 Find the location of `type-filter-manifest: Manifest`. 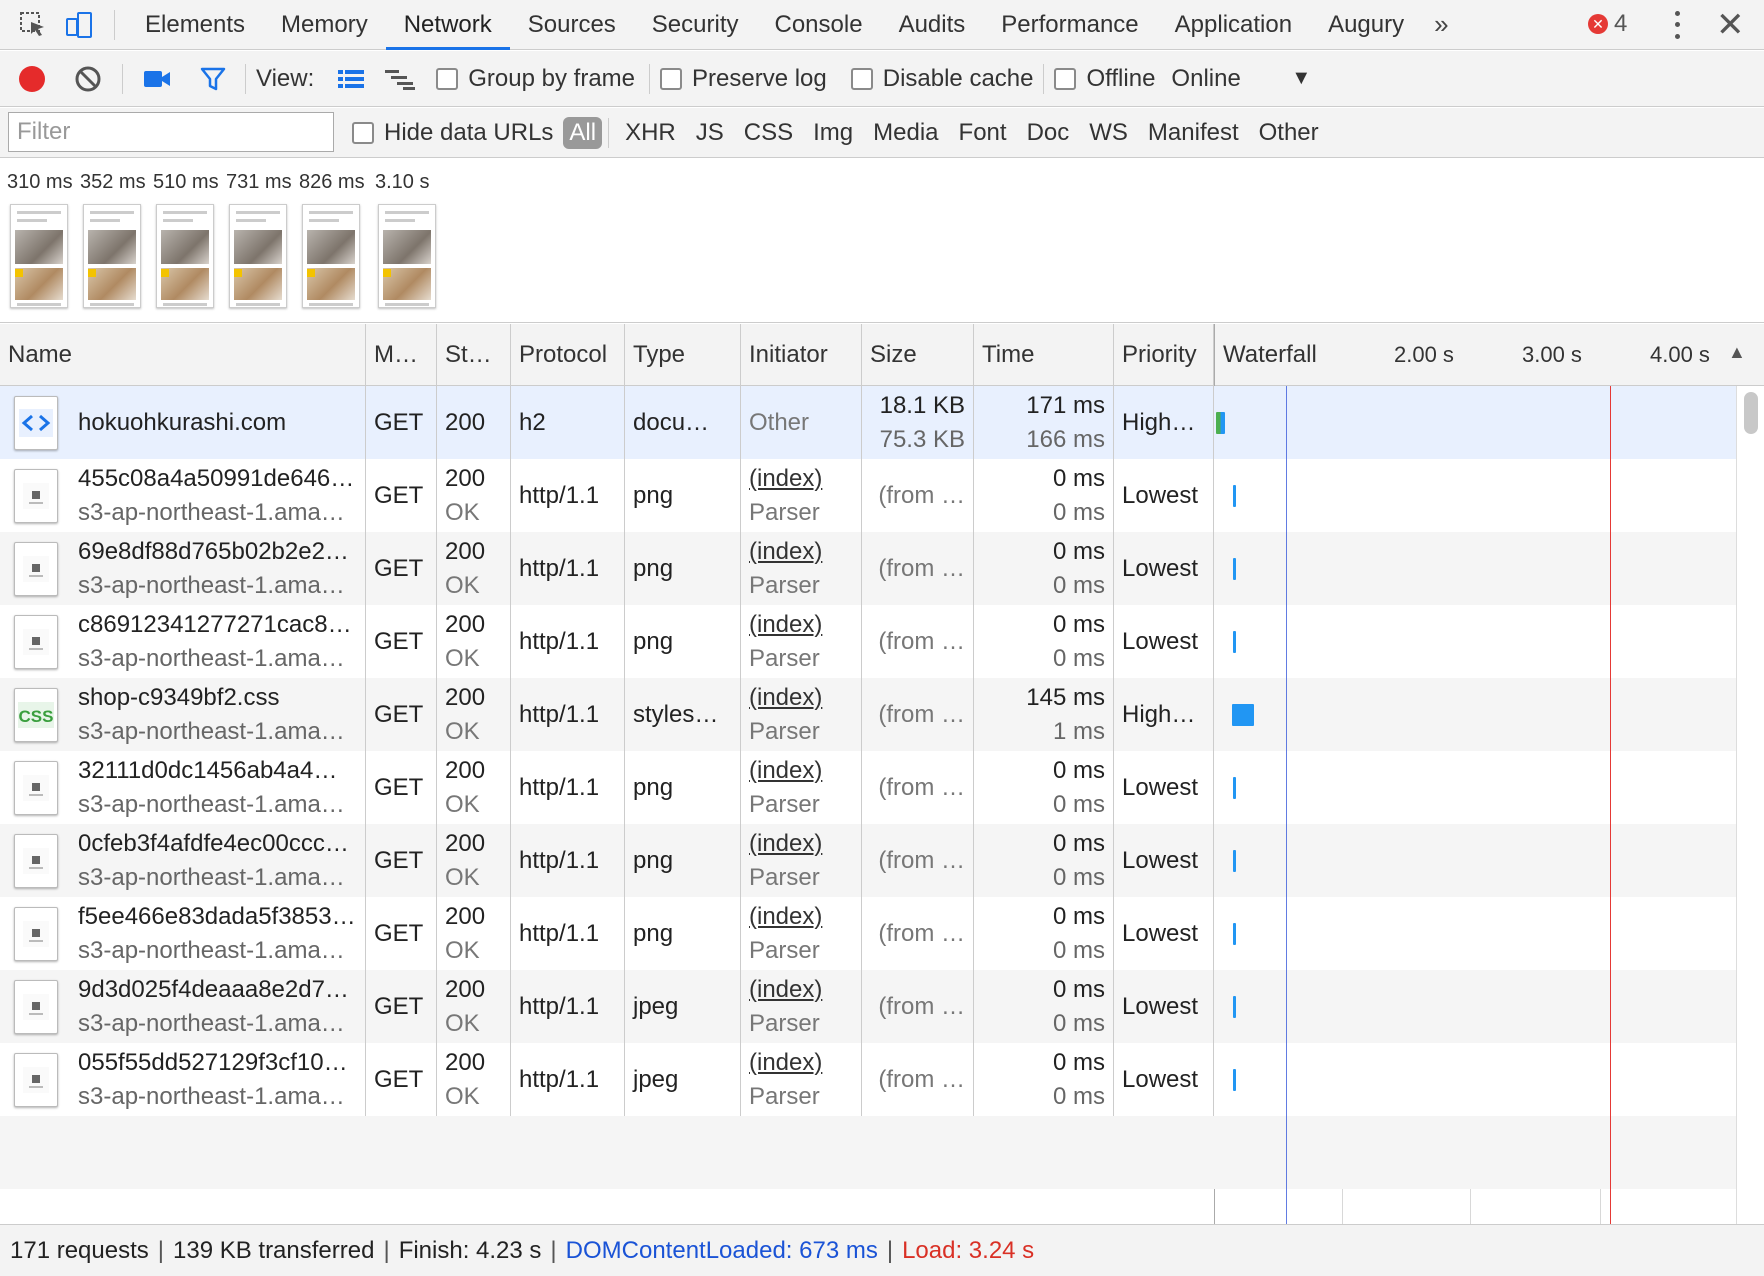

type-filter-manifest: Manifest is located at coordinates (1193, 133).